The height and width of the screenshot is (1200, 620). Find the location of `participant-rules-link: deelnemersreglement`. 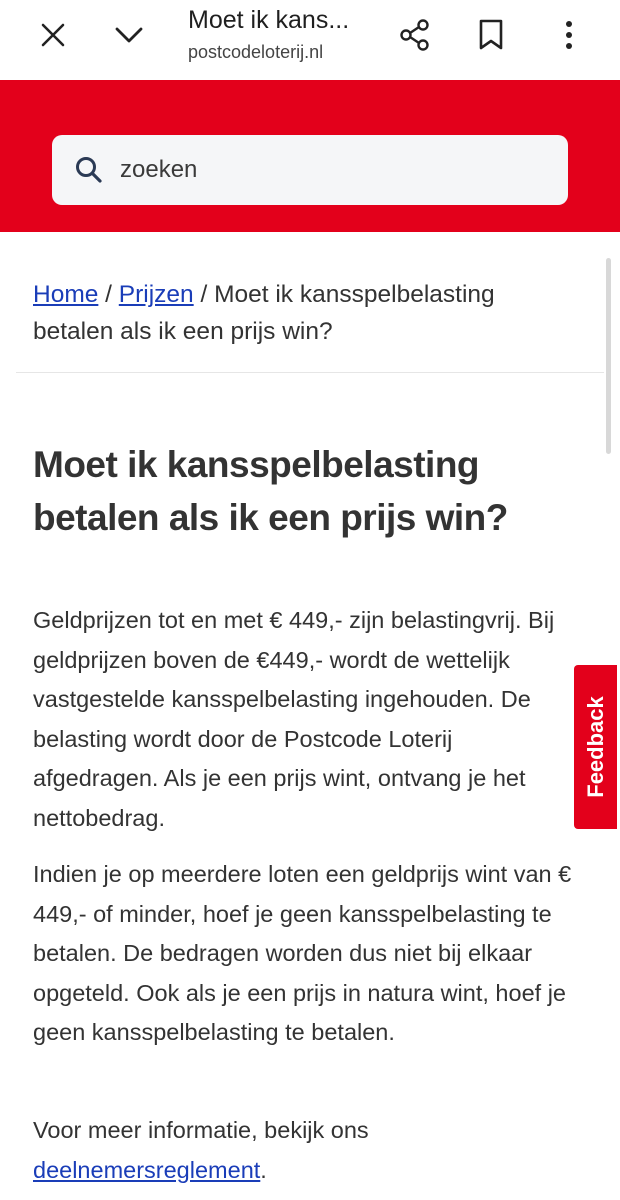

participant-rules-link: deelnemersreglement is located at coordinates (146, 1170).